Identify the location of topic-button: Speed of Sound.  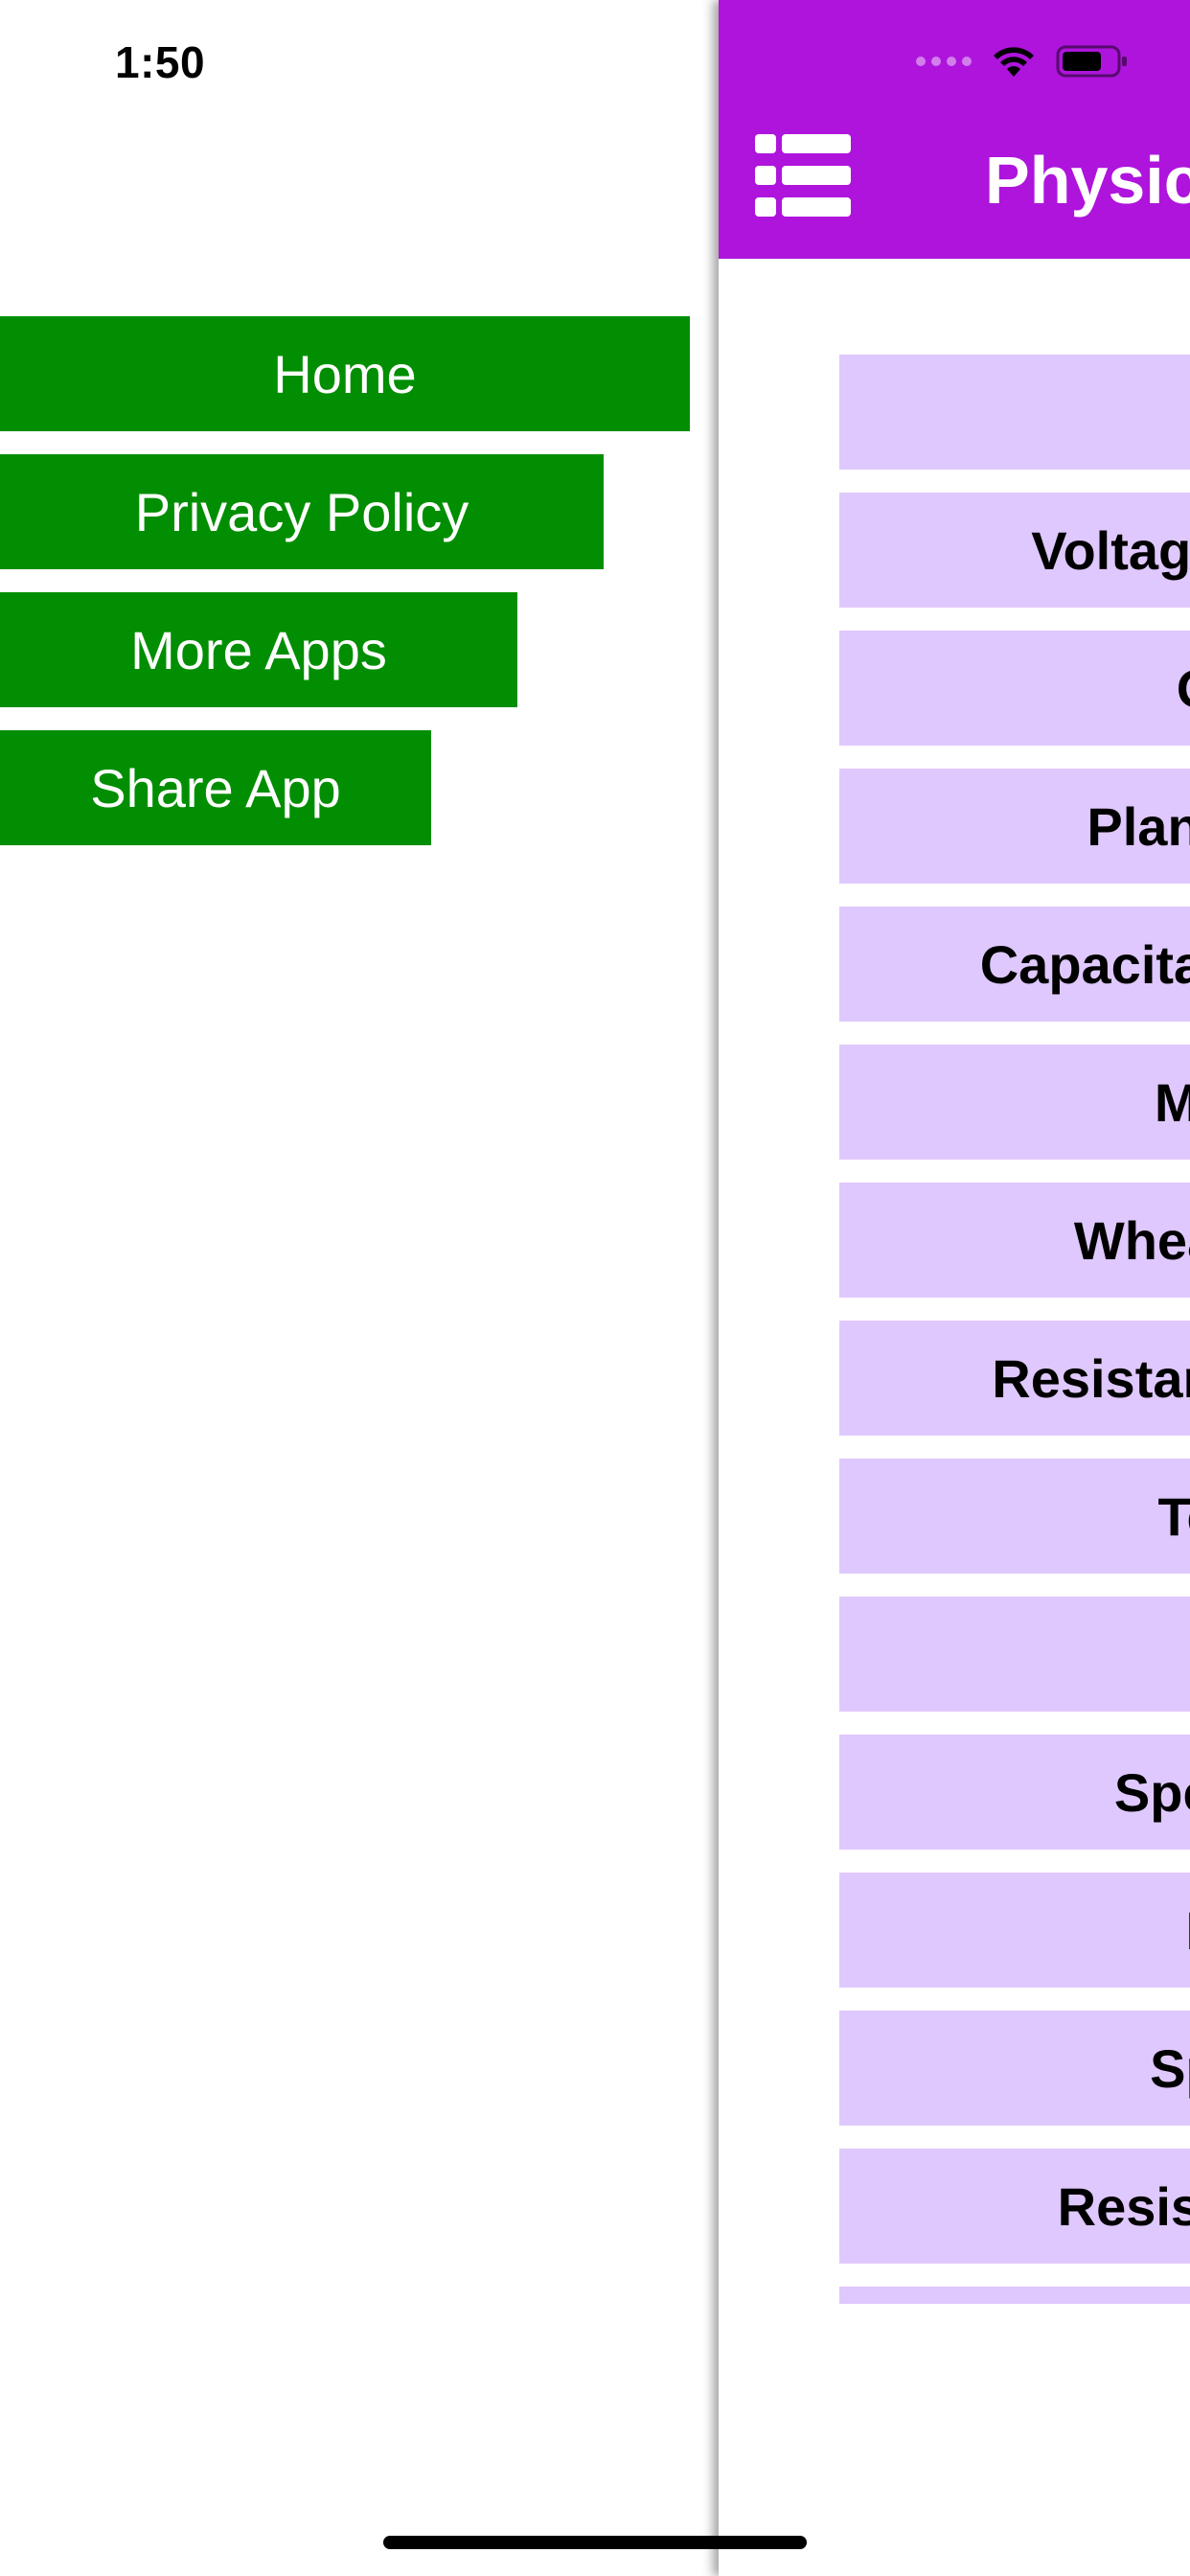
(1015, 1792).